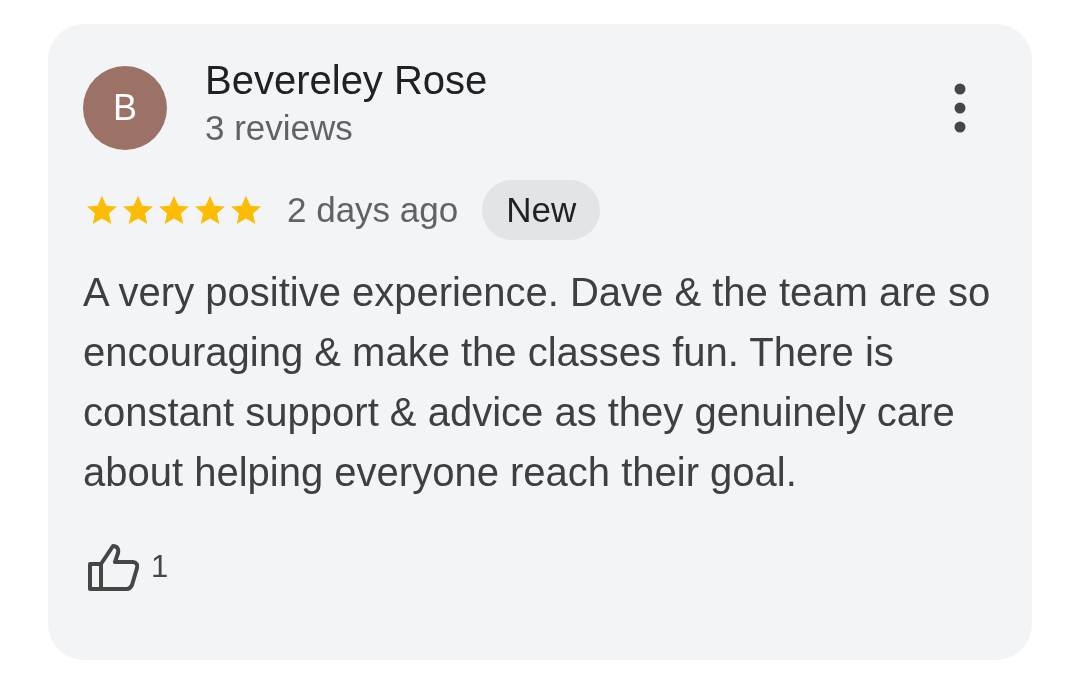 The image size is (1080, 688). I want to click on thumbs-up-icon, so click(113, 567).